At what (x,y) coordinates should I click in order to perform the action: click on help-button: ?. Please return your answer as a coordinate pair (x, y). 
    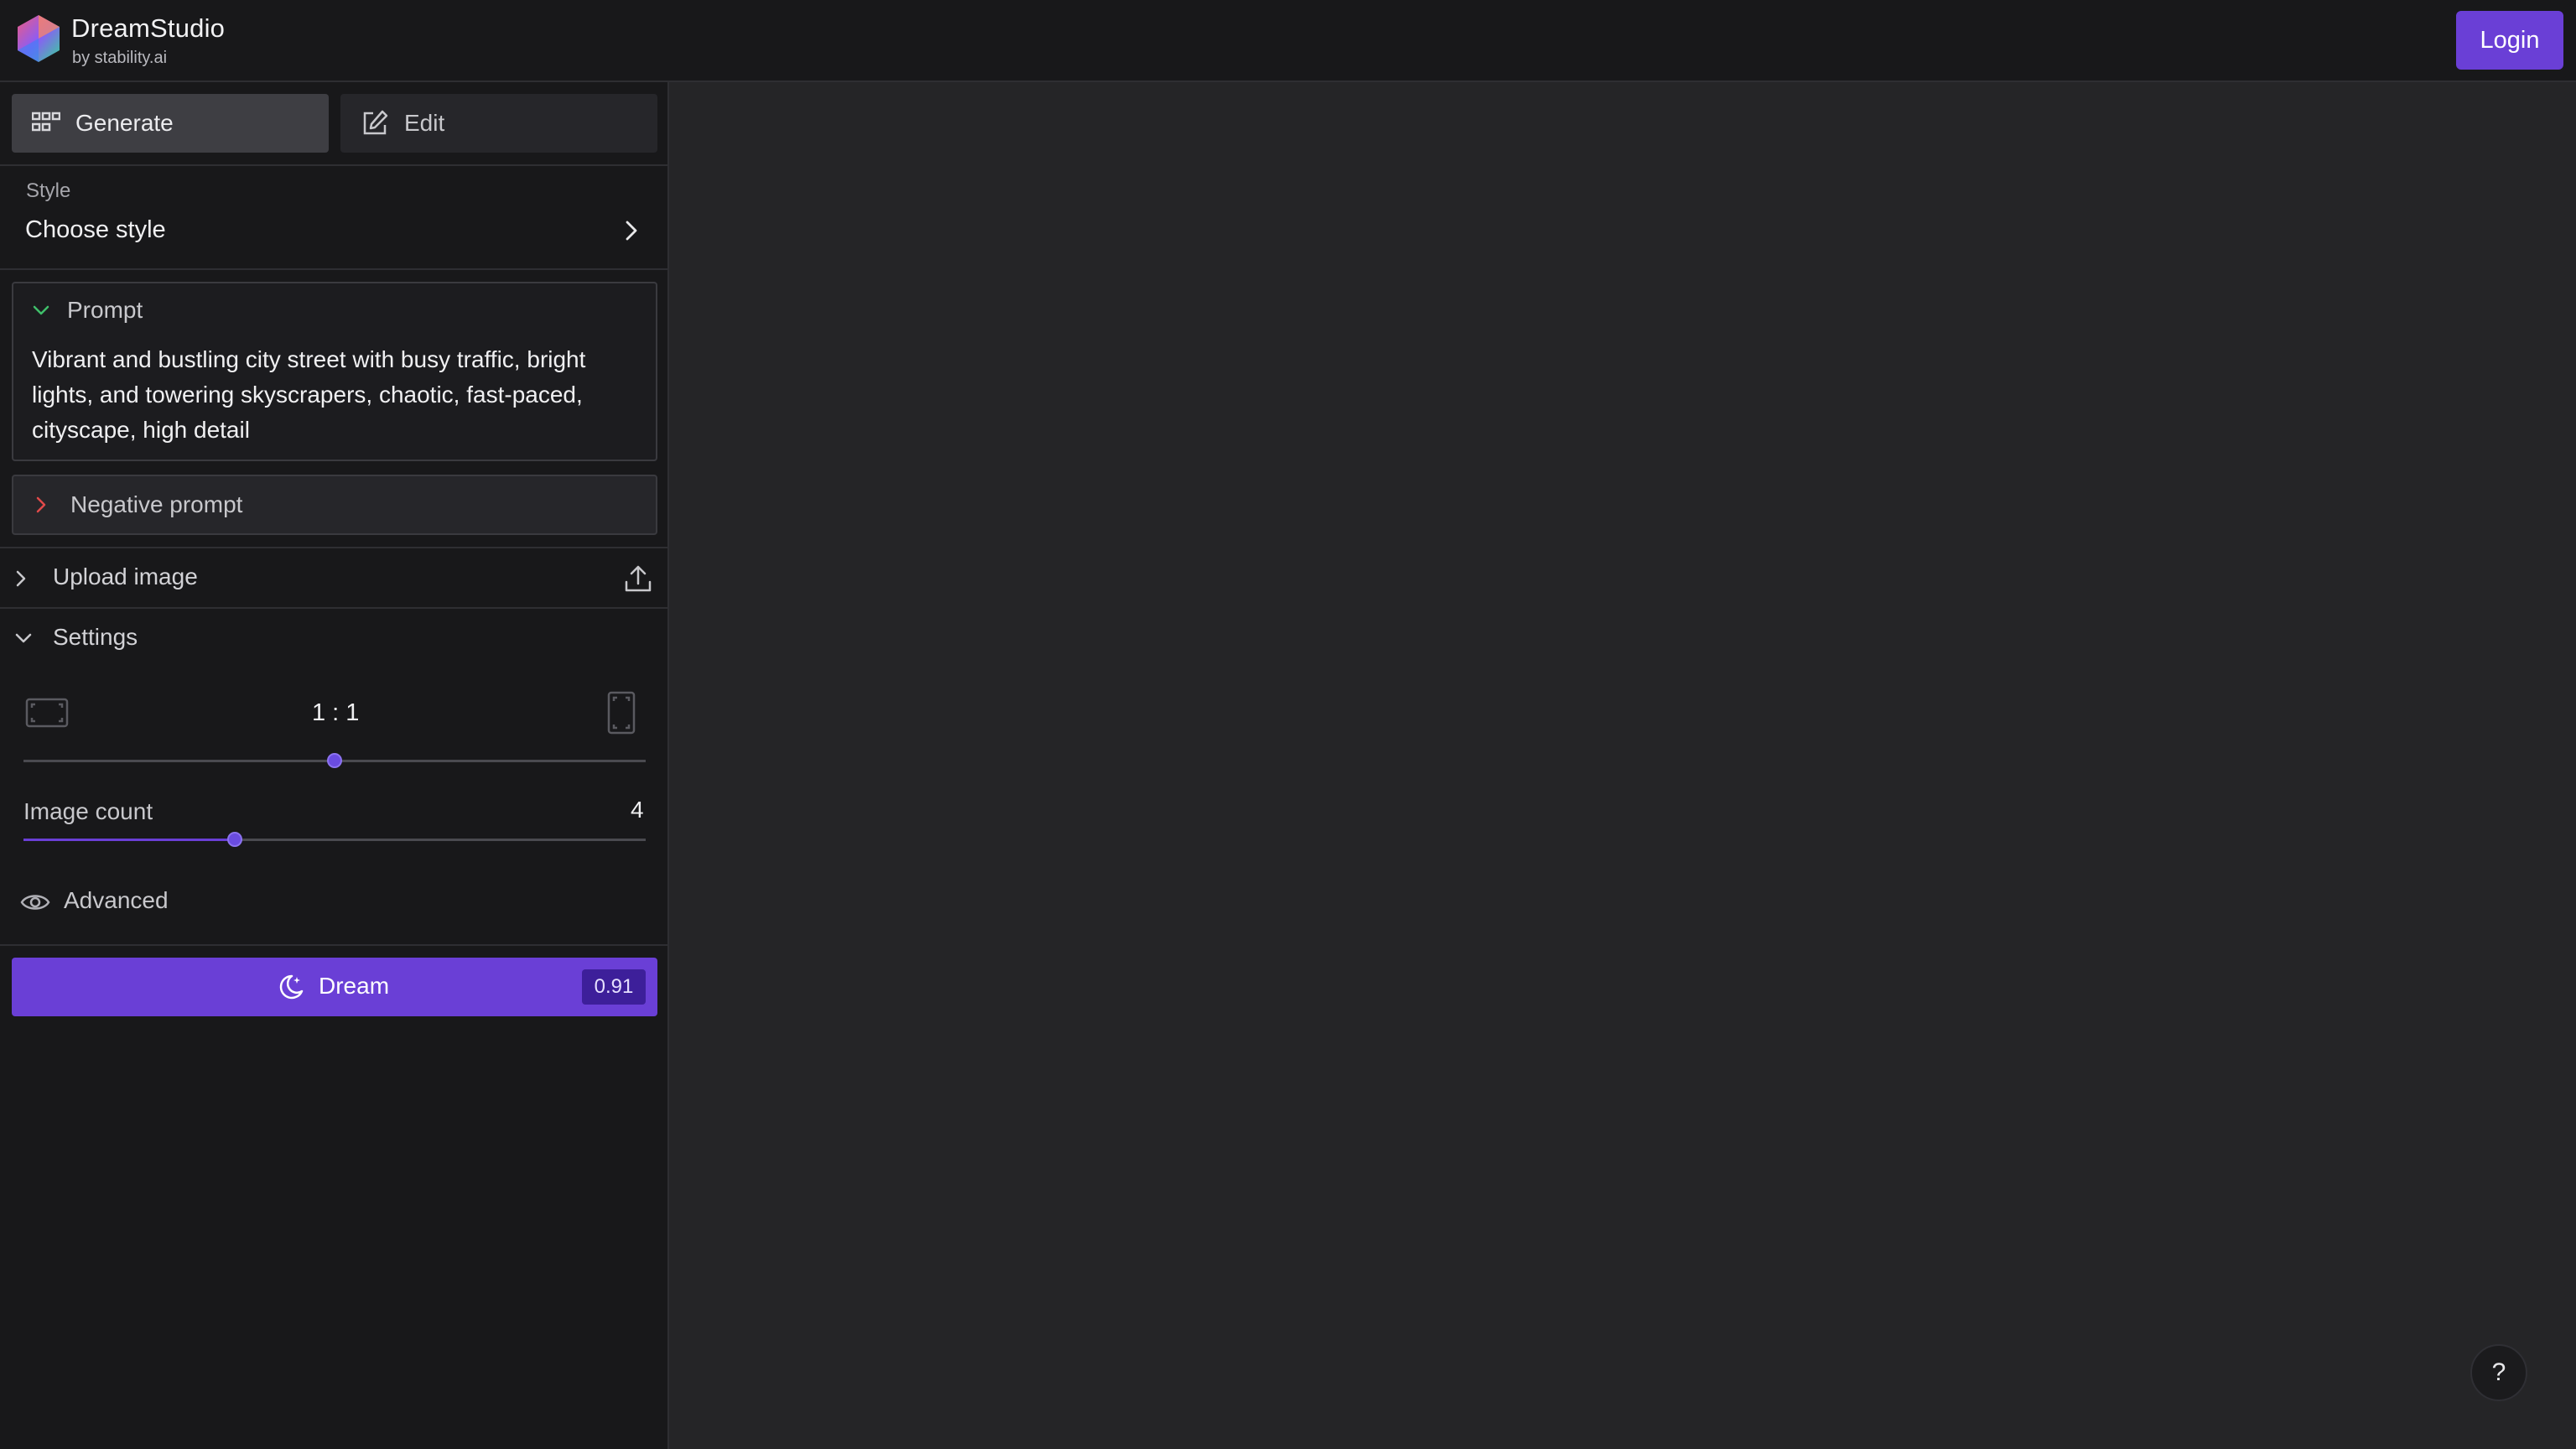
    Looking at the image, I should click on (2498, 1372).